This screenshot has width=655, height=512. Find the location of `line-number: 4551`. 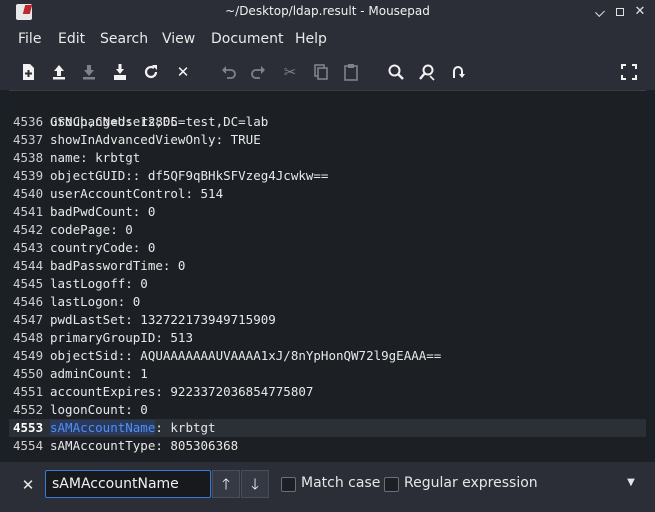

line-number: 4551 is located at coordinates (28, 391).